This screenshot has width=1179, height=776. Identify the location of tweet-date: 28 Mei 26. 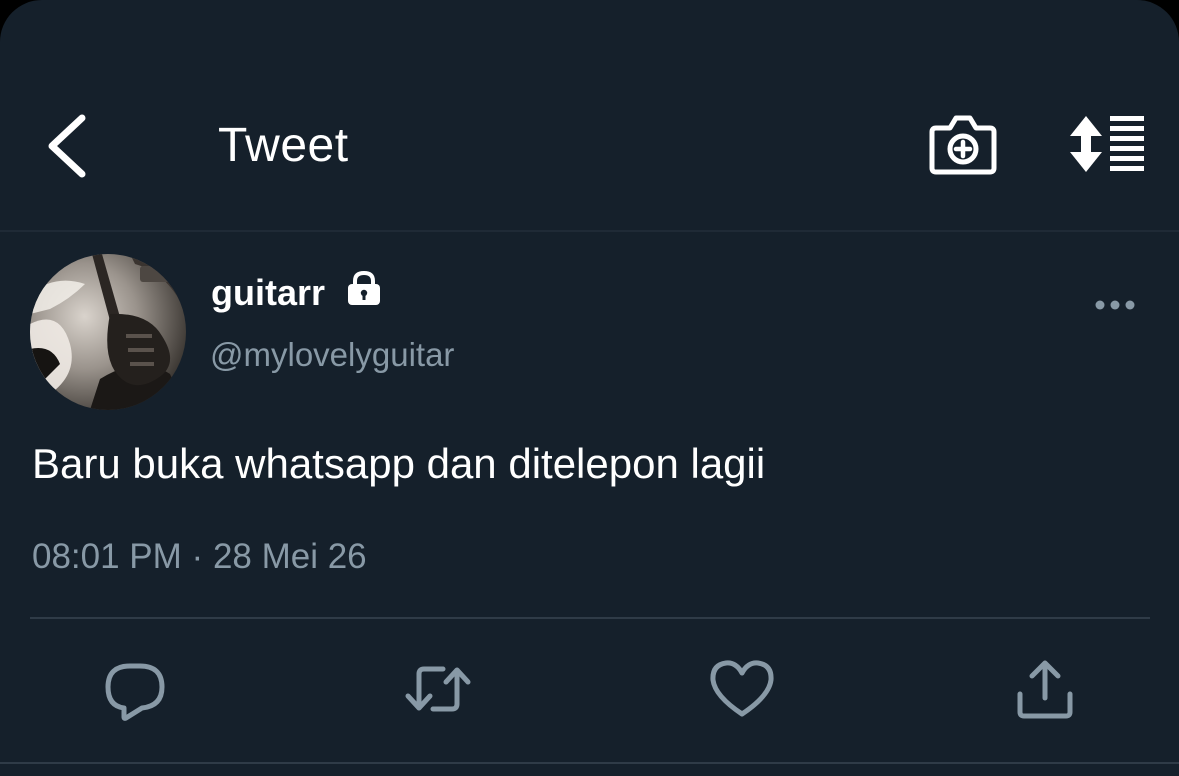
(289, 556).